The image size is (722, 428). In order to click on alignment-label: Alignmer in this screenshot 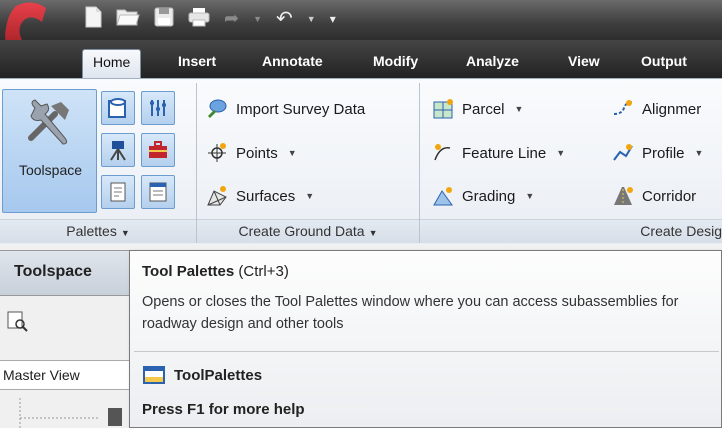, I will do `click(672, 109)`.